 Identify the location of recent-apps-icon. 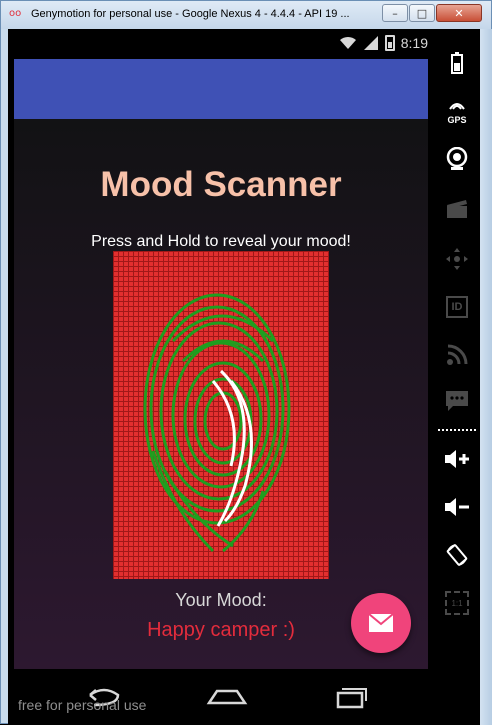
(350, 696).